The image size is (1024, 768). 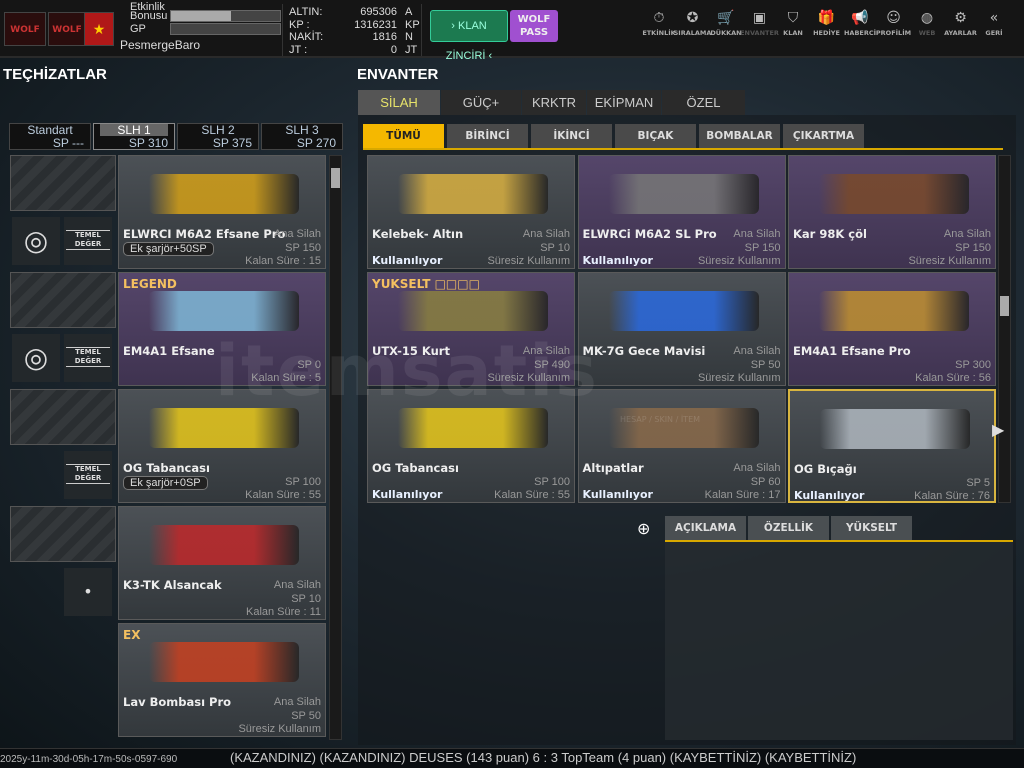 I want to click on item-remaining: Kalan Süre : 17, so click(x=742, y=495).